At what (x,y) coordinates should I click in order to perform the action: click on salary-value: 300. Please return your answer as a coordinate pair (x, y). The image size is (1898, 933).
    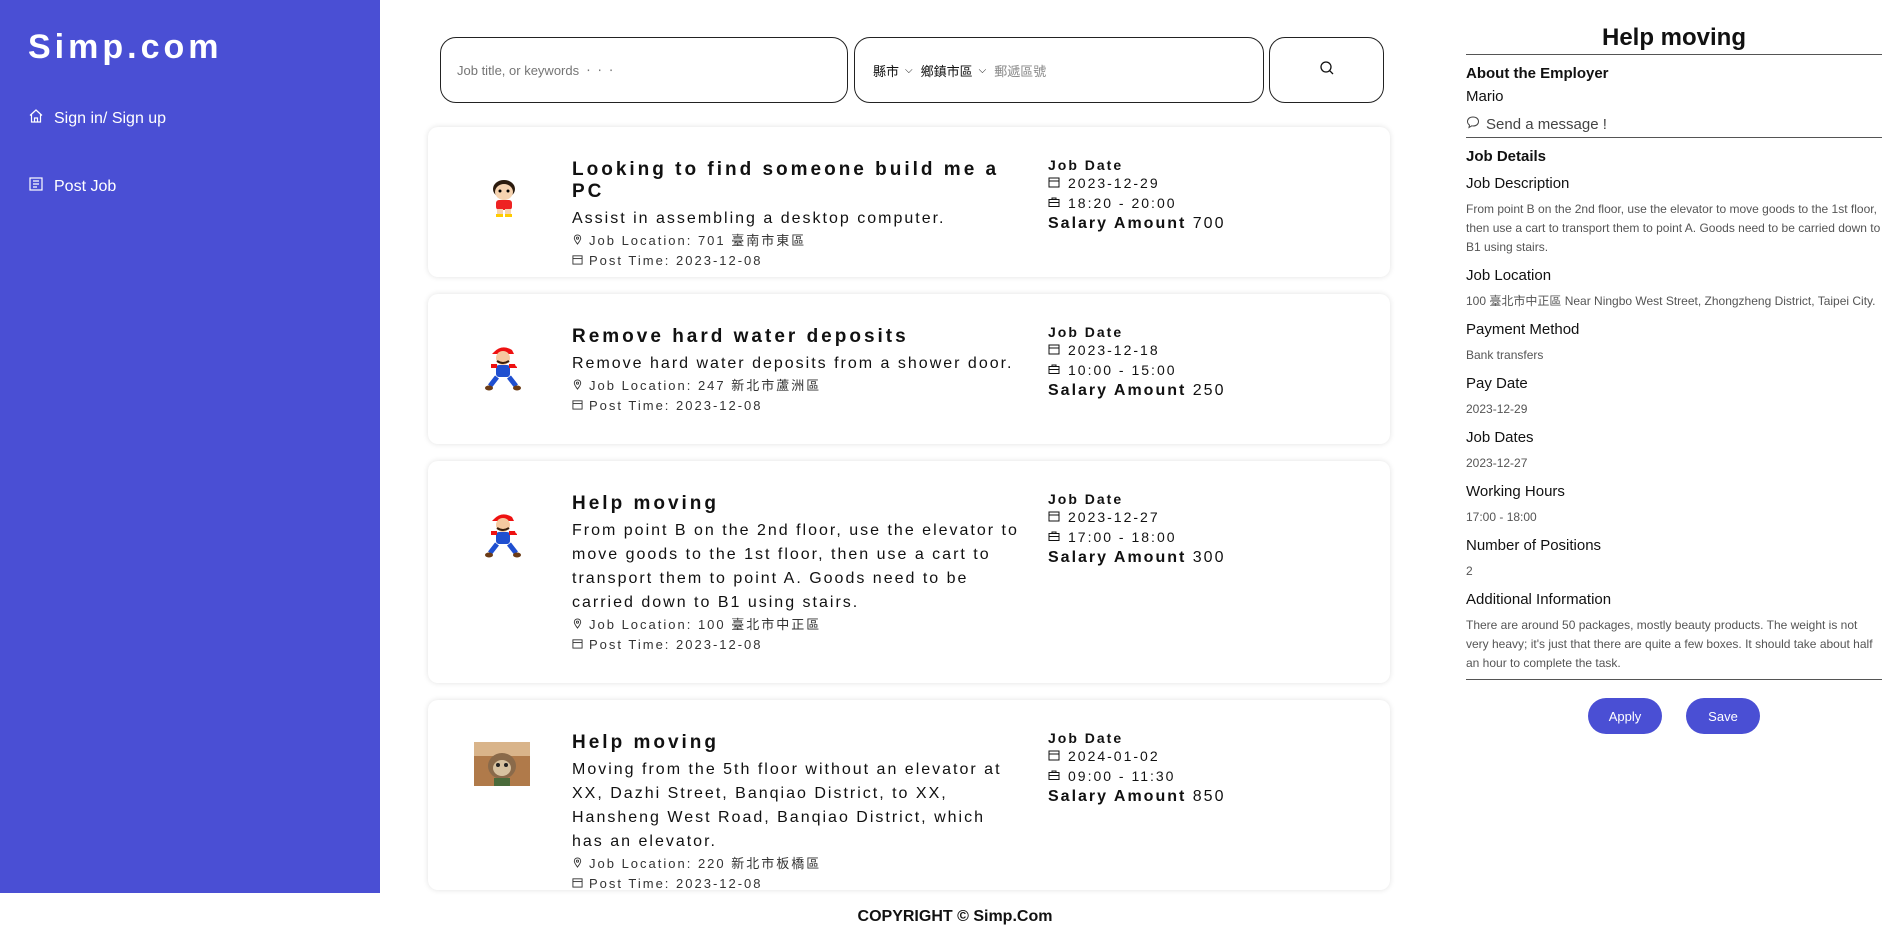
    Looking at the image, I should click on (1209, 557).